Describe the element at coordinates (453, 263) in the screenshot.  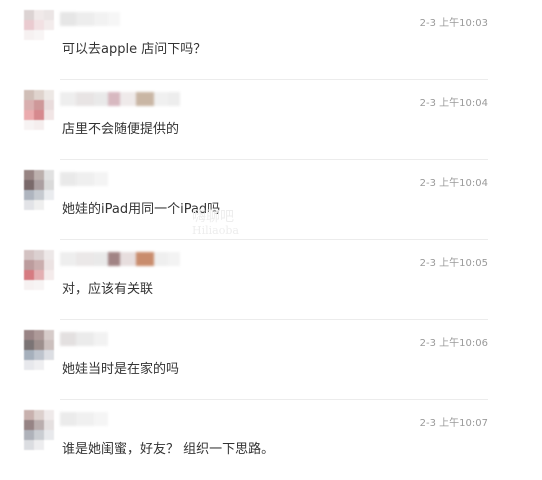
I see `comment-time: 2-3 上午10:05` at that location.